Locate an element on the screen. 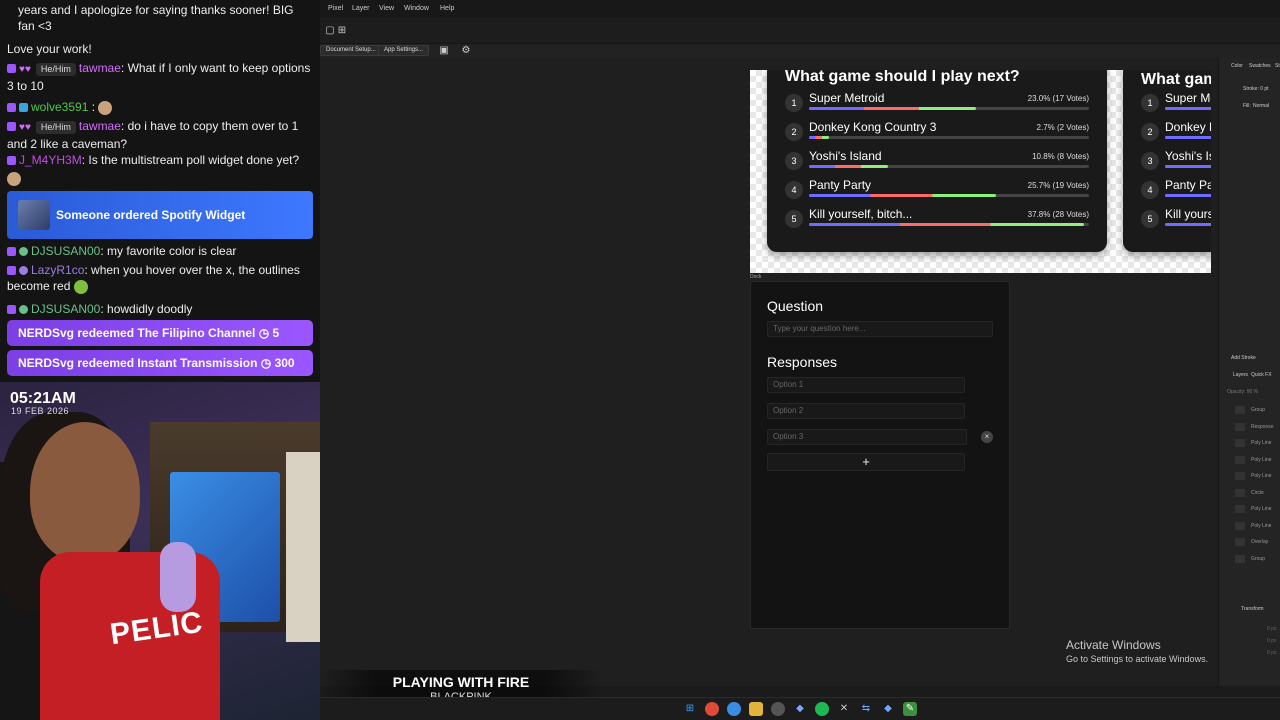 This screenshot has height=720, width=1280. option-3-input: Option 3 is located at coordinates (867, 437).